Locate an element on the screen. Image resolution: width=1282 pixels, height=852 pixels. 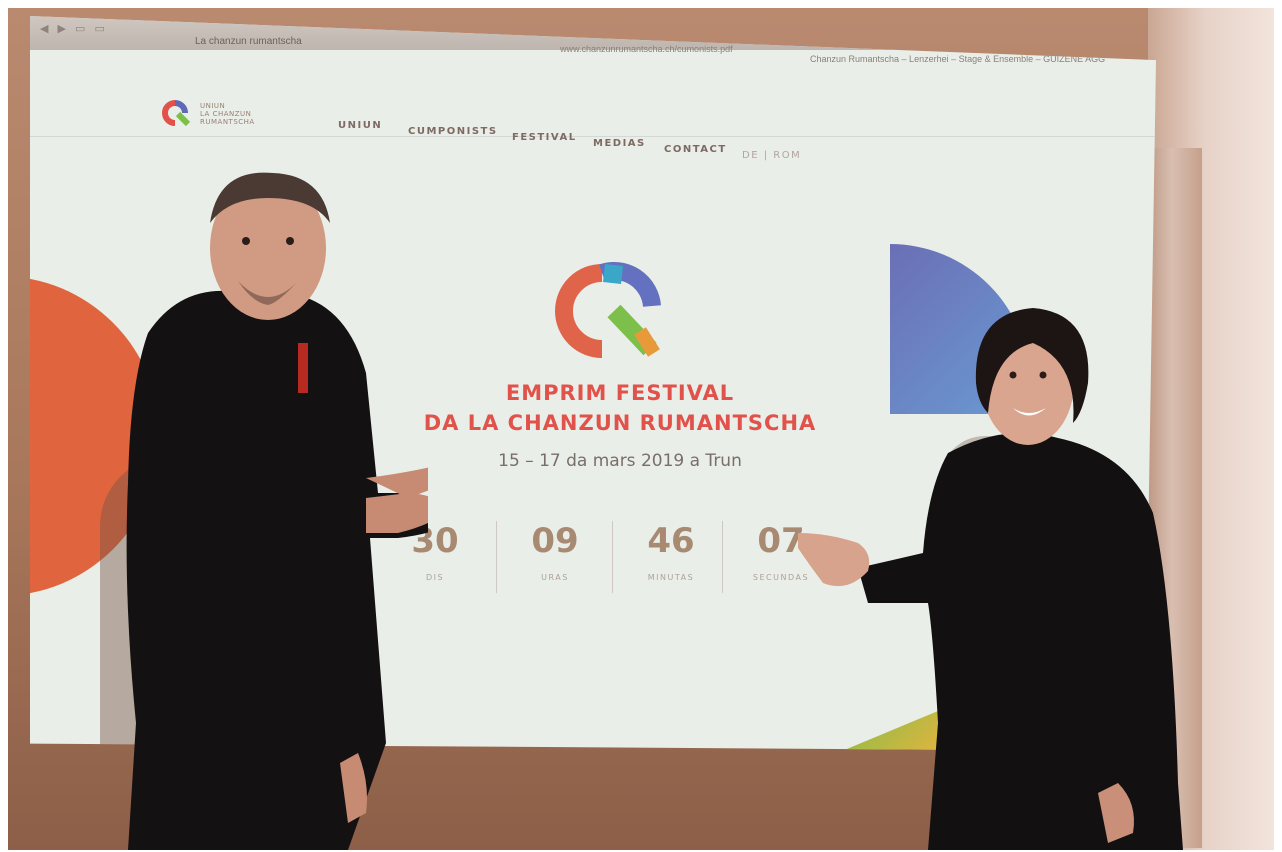
countdown-hours-value: 09 is located at coordinates (555, 541).